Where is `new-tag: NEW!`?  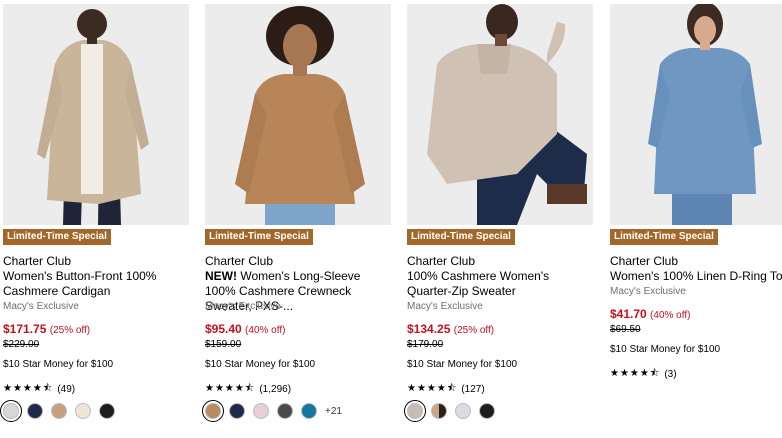
new-tag: NEW! is located at coordinates (221, 276).